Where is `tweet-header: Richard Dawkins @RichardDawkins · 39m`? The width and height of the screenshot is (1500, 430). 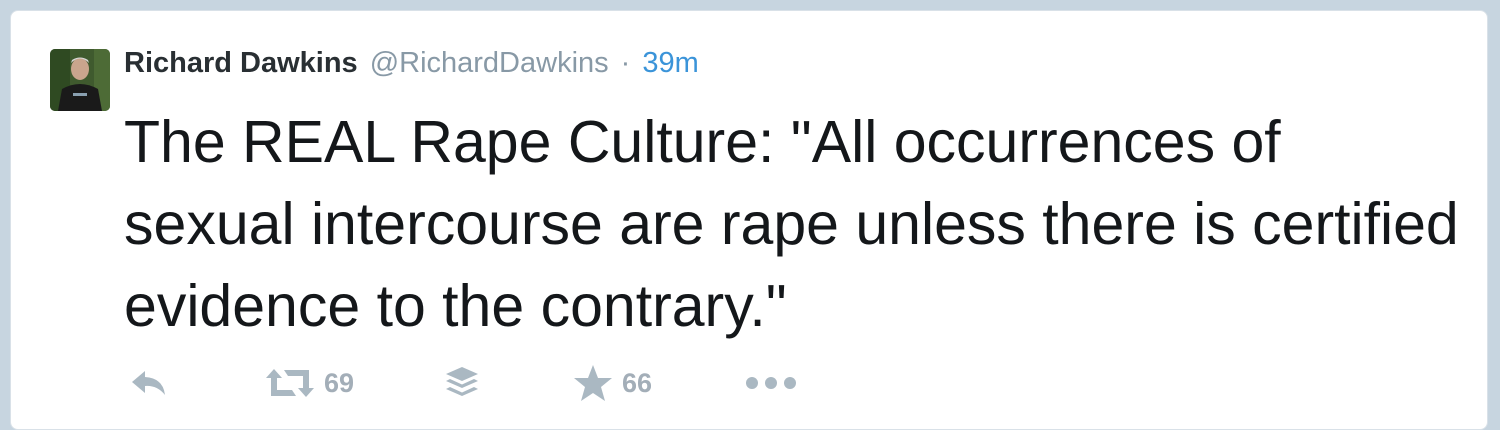 tweet-header: Richard Dawkins @RichardDawkins · 39m is located at coordinates (411, 67).